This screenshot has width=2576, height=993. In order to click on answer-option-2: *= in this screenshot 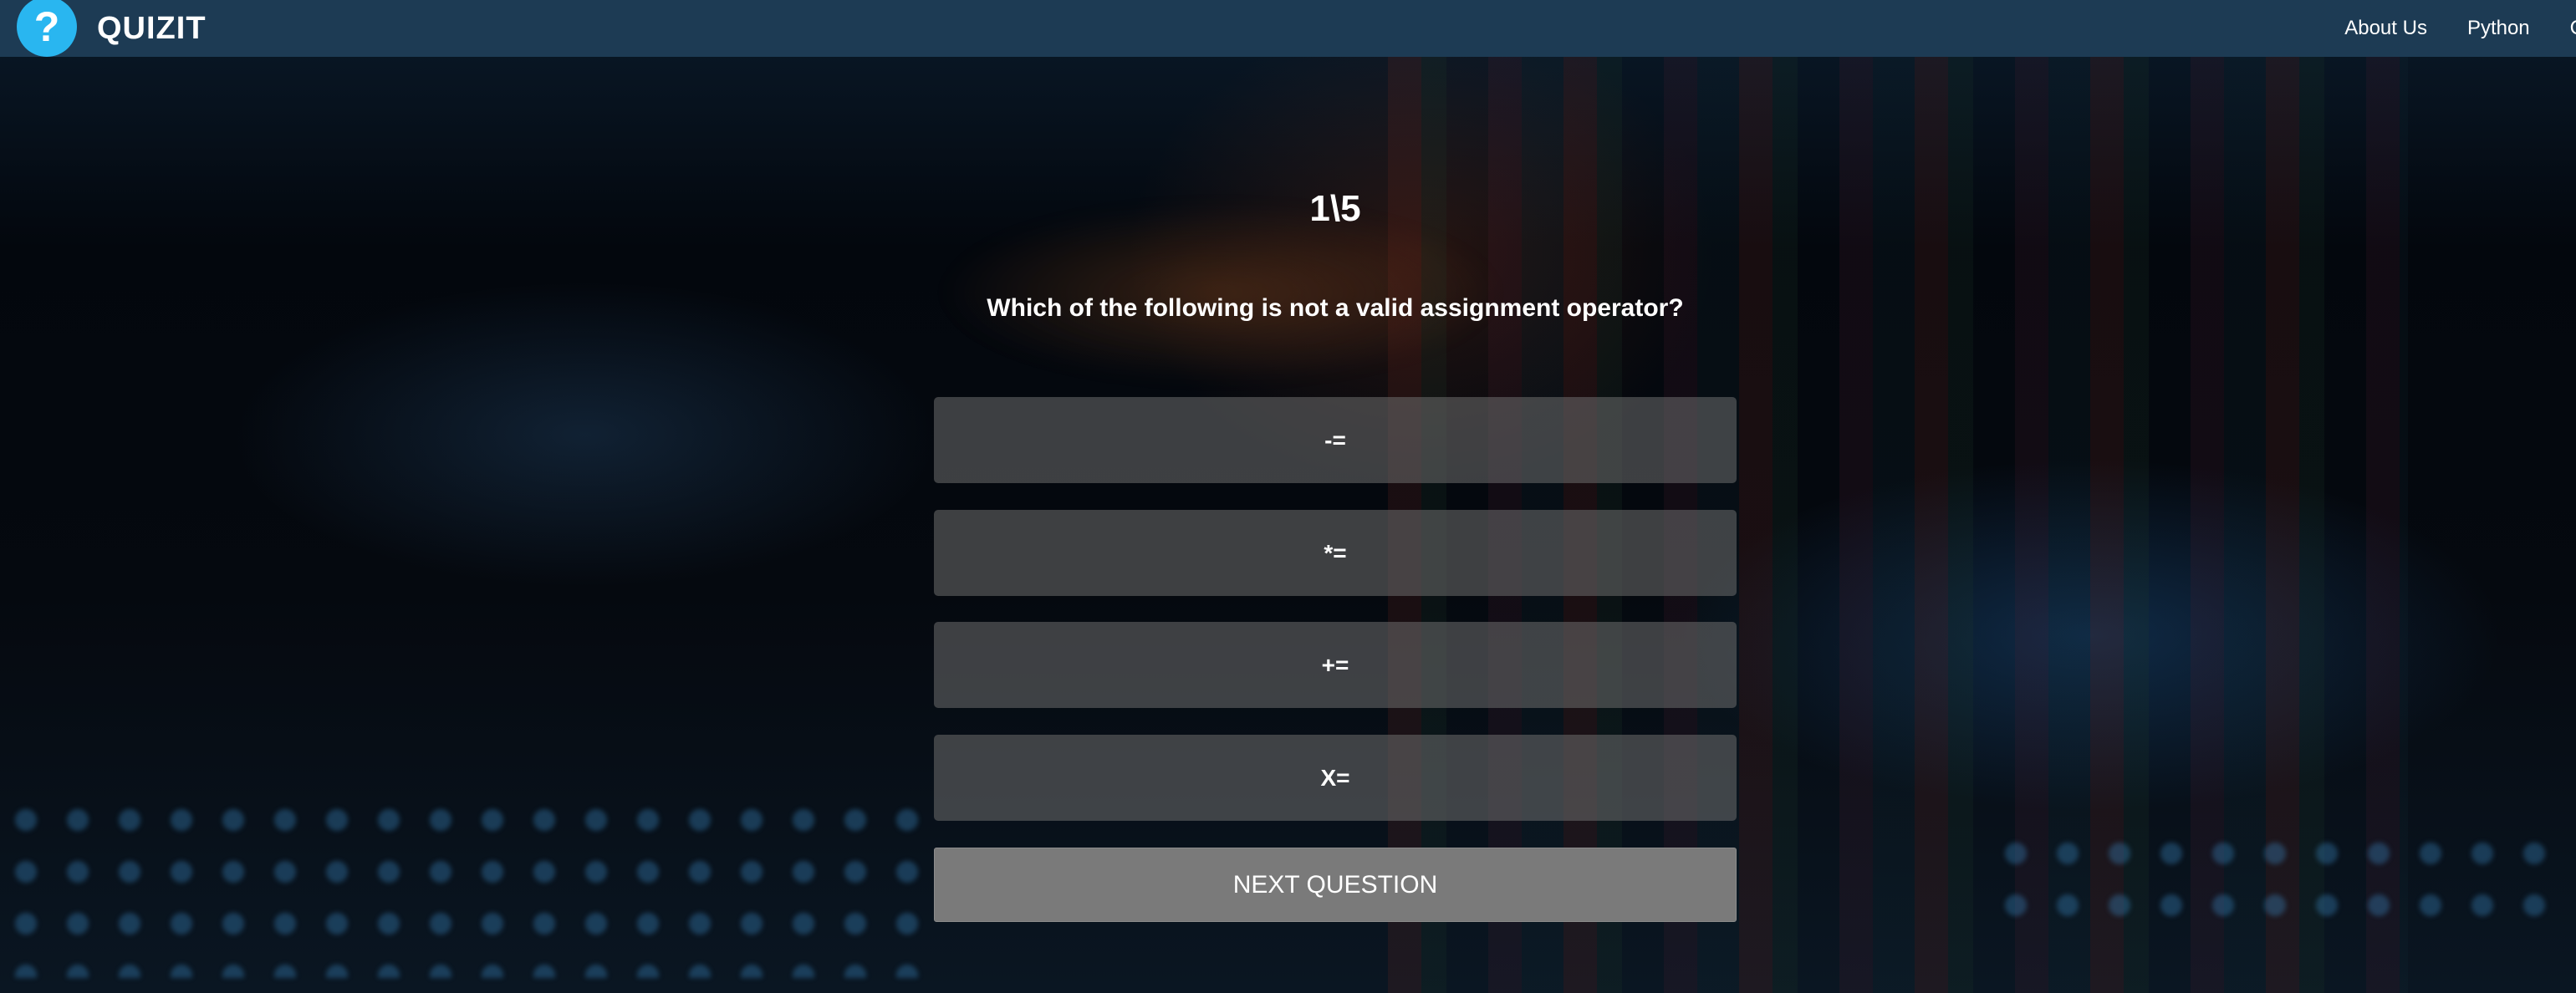, I will do `click(1335, 553)`.